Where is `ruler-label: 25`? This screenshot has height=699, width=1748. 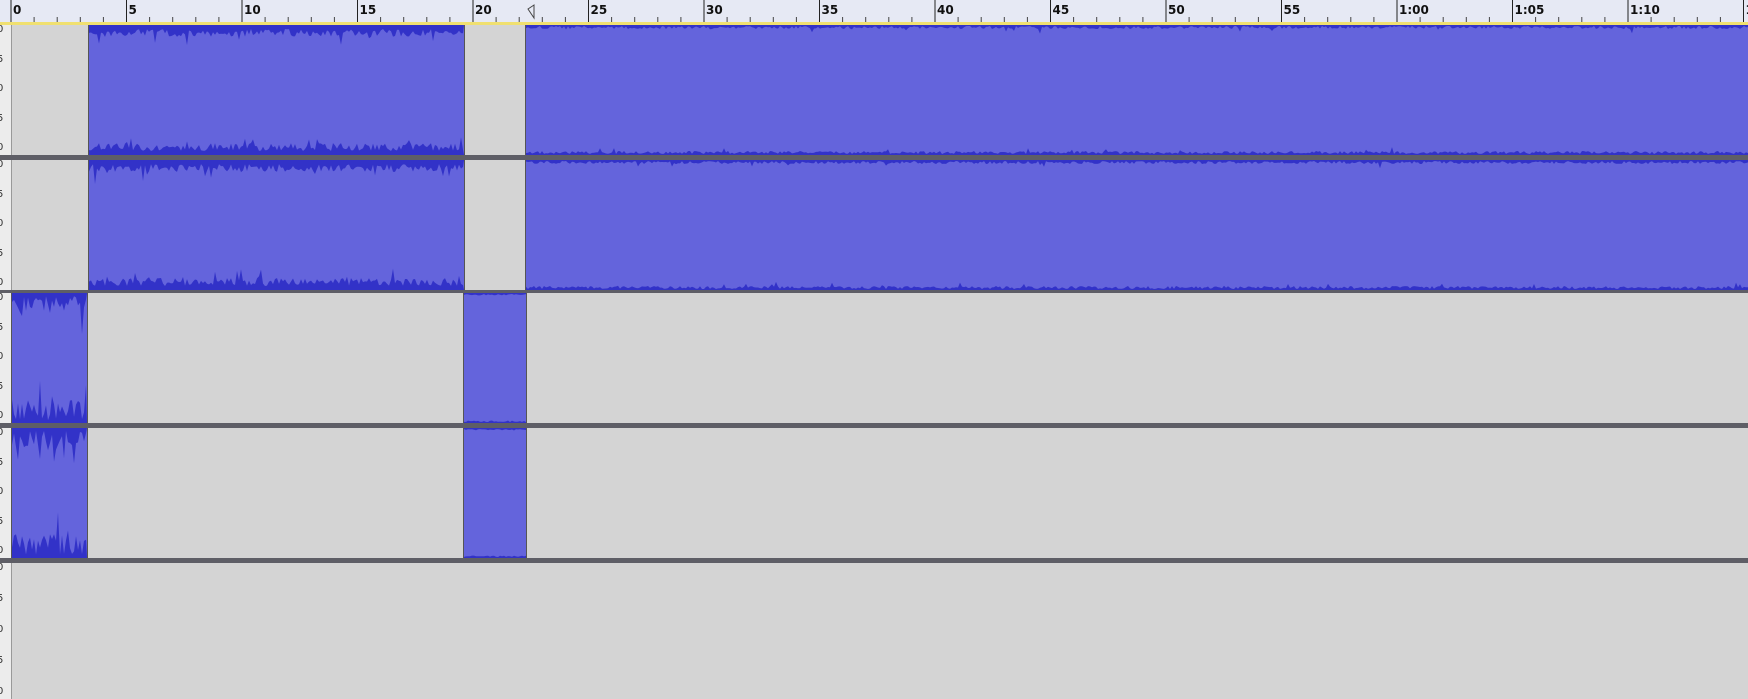
ruler-label: 25 is located at coordinates (599, 10).